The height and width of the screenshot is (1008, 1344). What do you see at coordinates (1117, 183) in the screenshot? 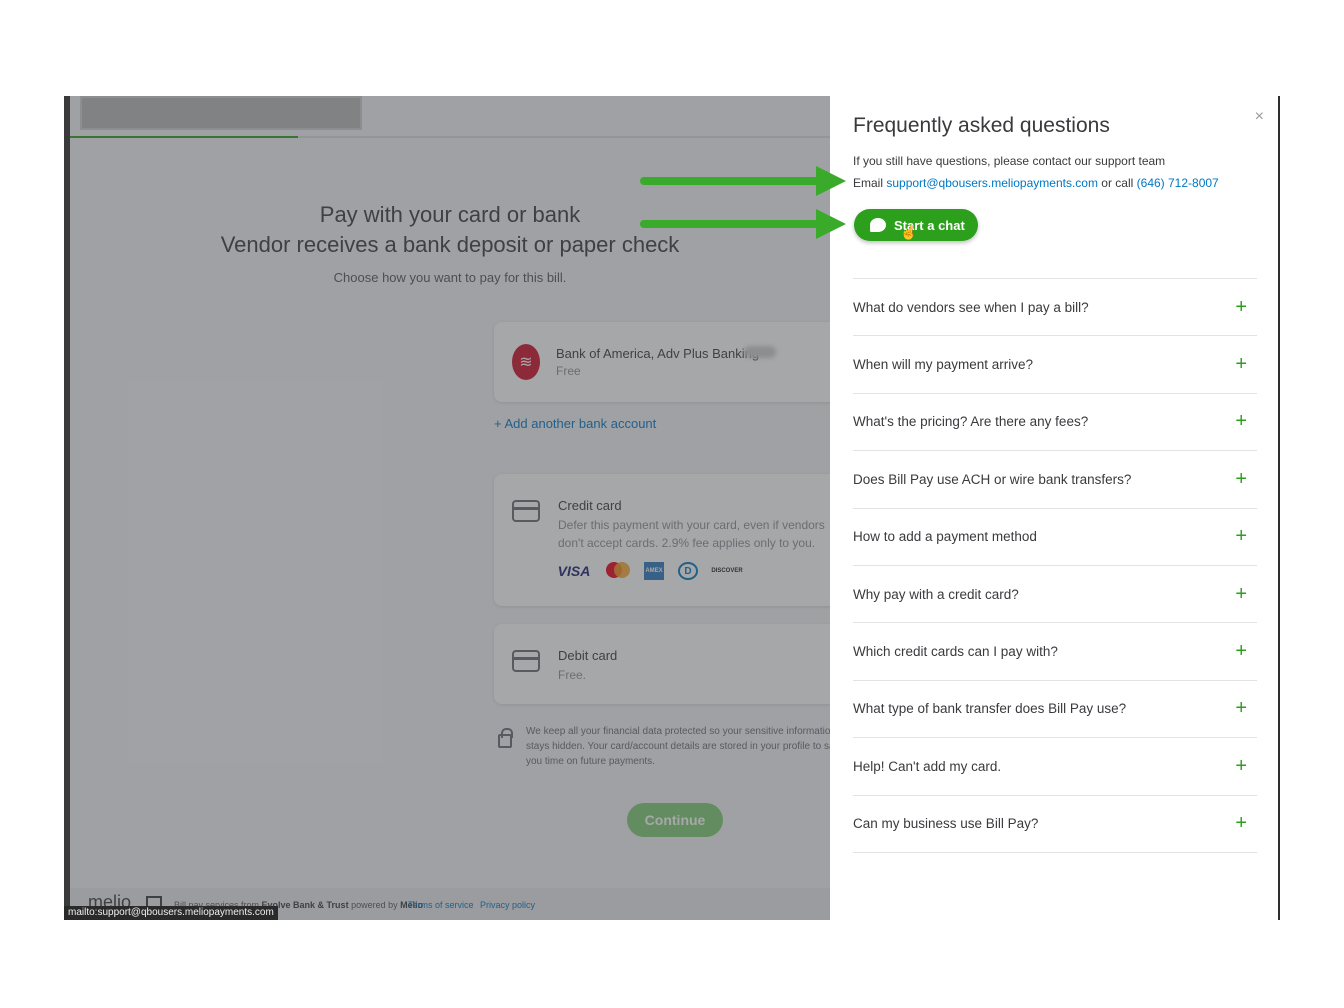
I see `or-call-text: or call` at bounding box center [1117, 183].